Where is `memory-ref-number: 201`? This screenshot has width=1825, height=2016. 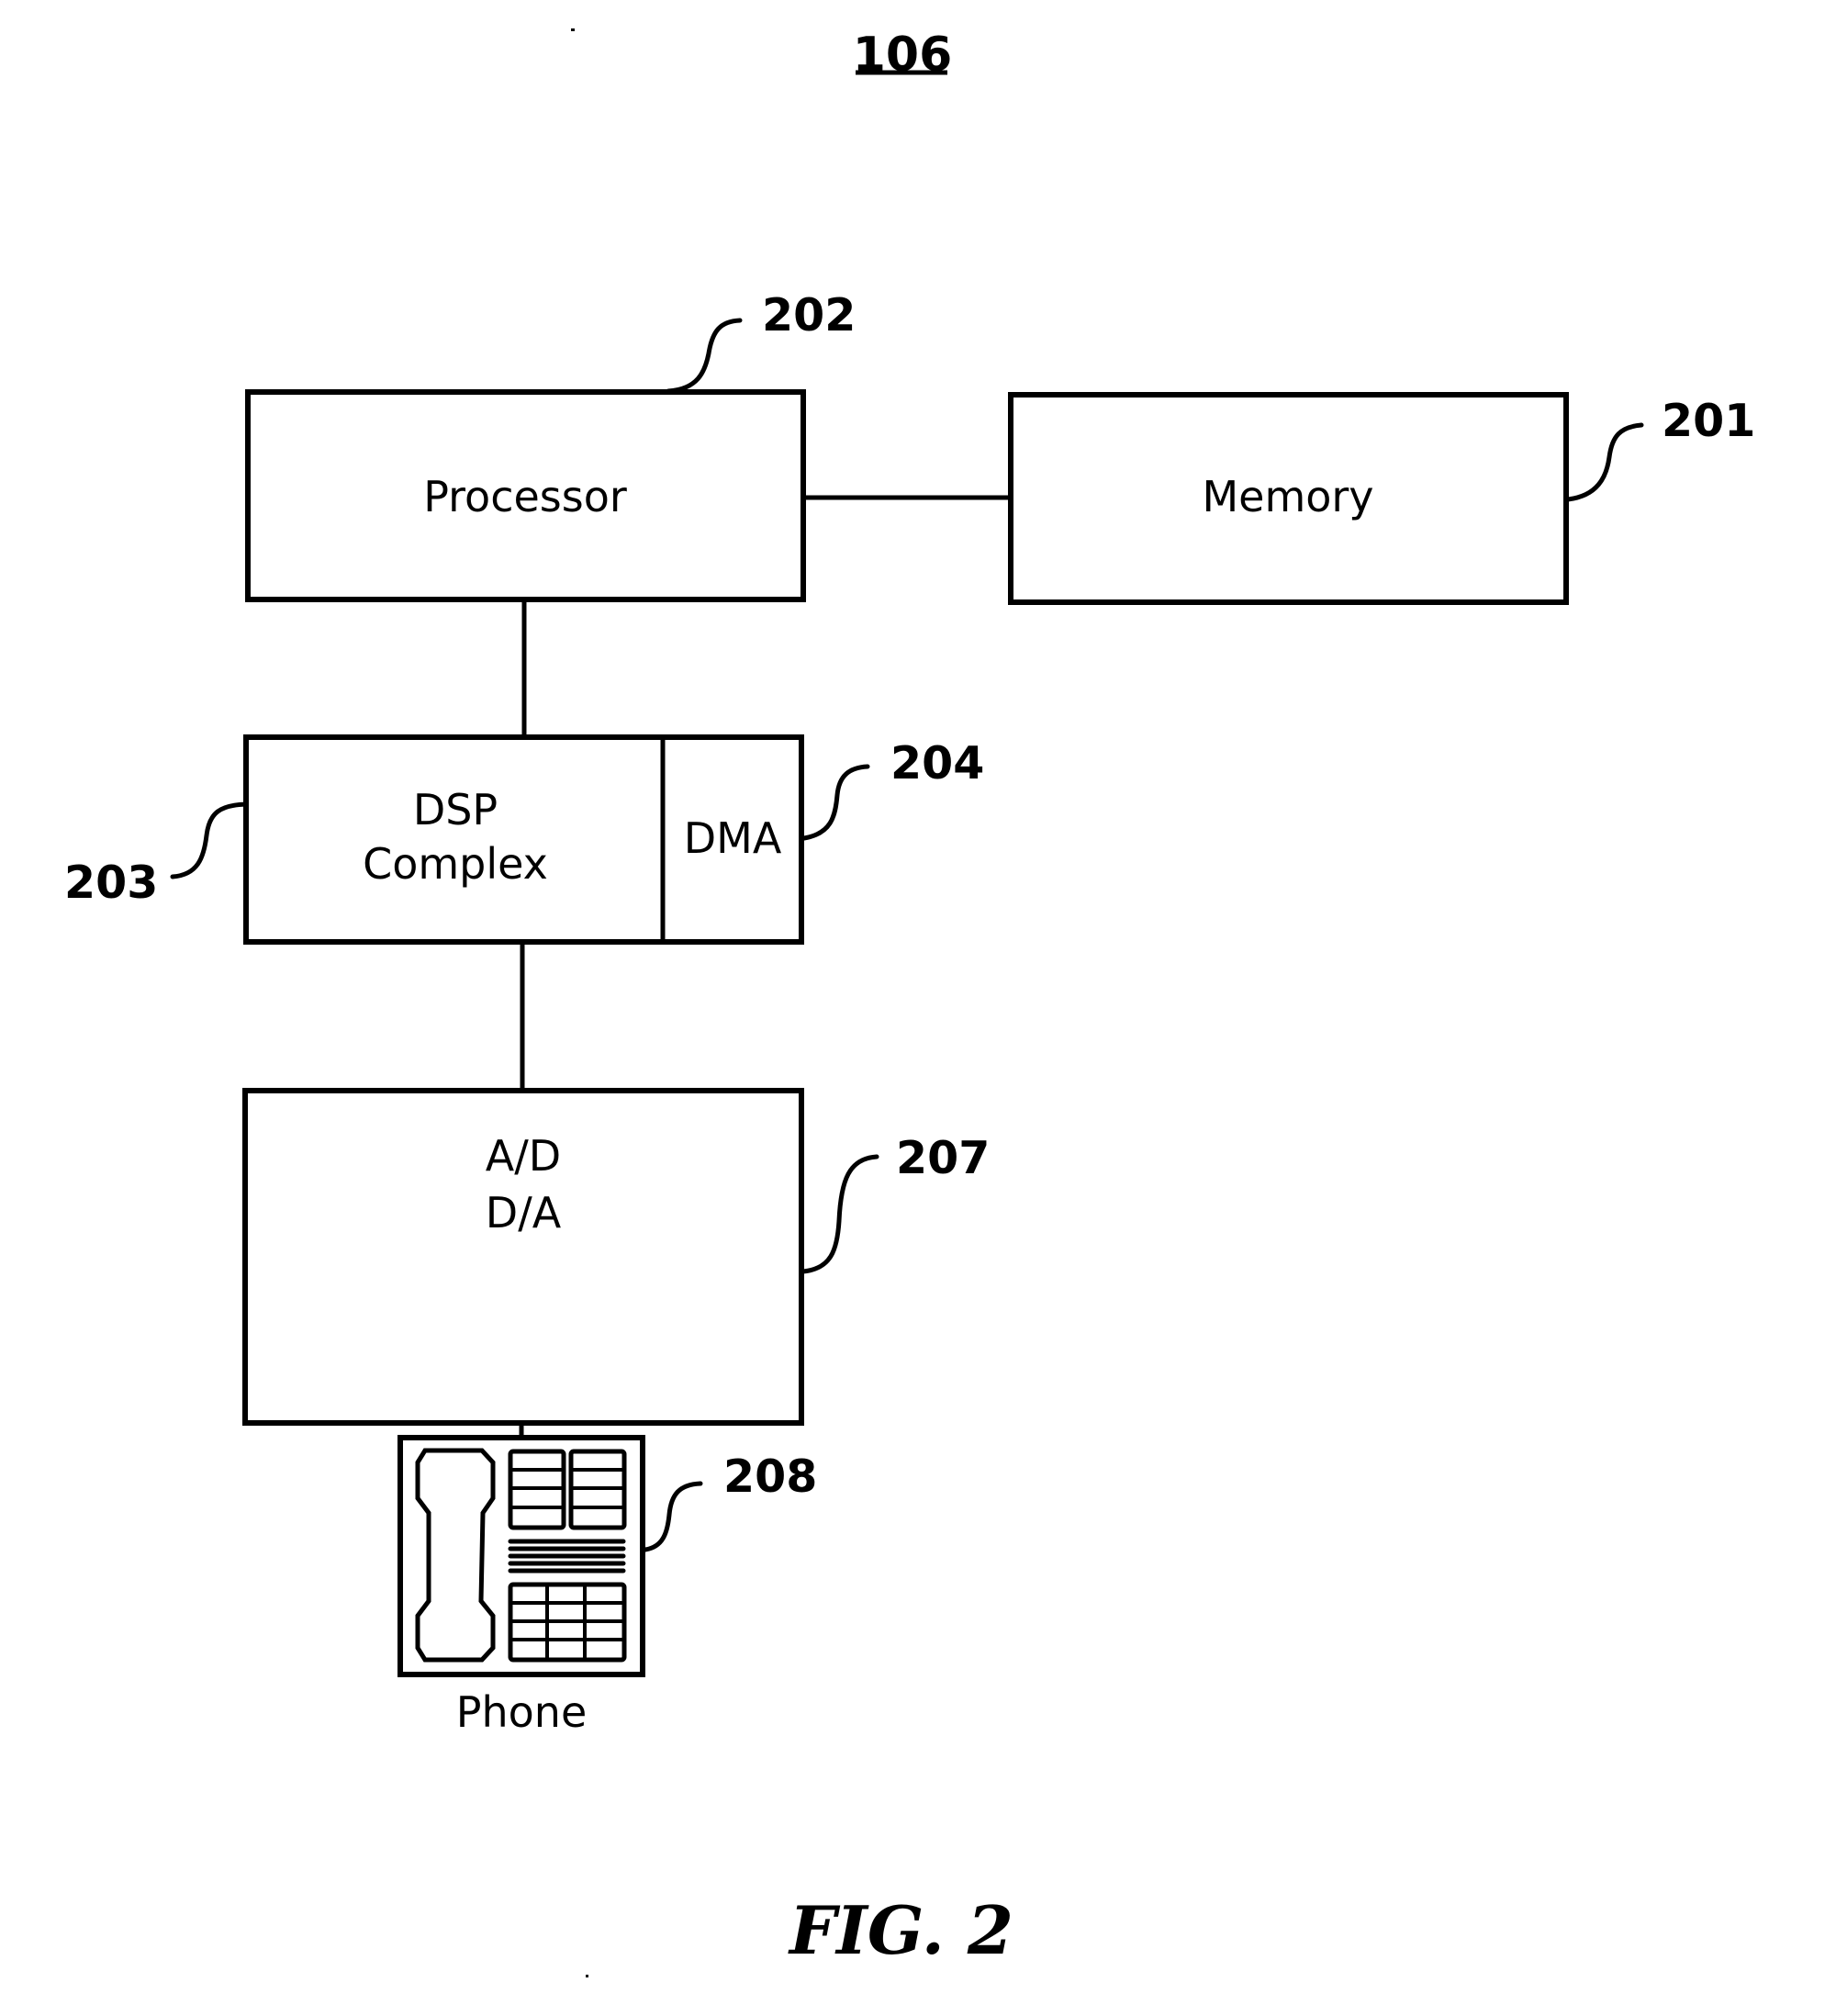
memory-ref-number: 201 is located at coordinates (1709, 421).